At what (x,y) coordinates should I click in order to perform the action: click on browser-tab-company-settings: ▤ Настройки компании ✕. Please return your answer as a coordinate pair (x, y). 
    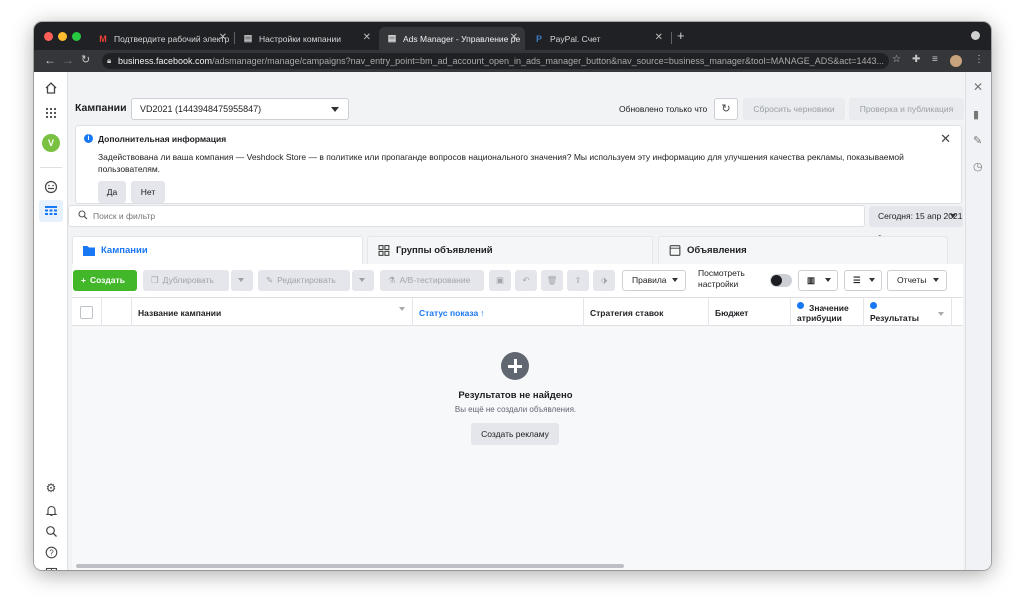
    Looking at the image, I should click on (306, 38).